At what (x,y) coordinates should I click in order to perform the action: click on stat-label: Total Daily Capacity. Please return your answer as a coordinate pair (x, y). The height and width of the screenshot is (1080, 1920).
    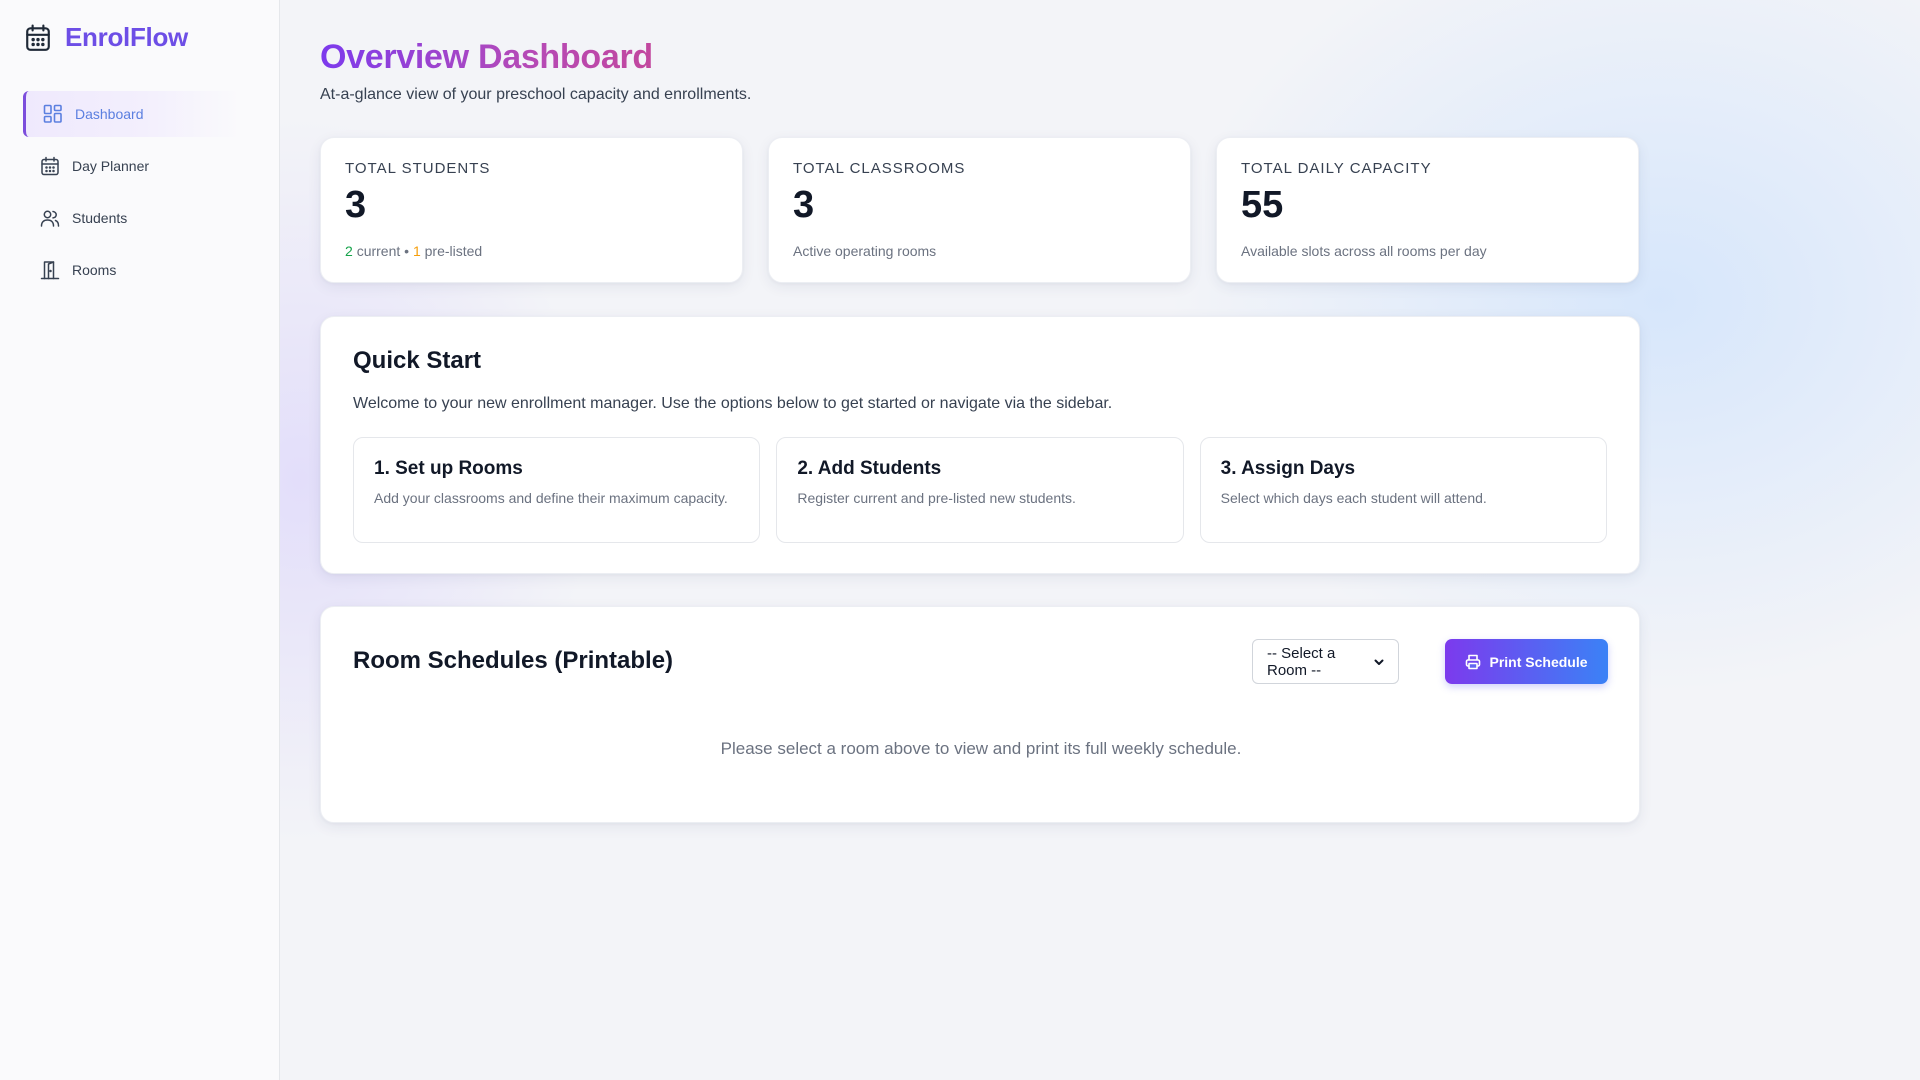
    Looking at the image, I should click on (1336, 168).